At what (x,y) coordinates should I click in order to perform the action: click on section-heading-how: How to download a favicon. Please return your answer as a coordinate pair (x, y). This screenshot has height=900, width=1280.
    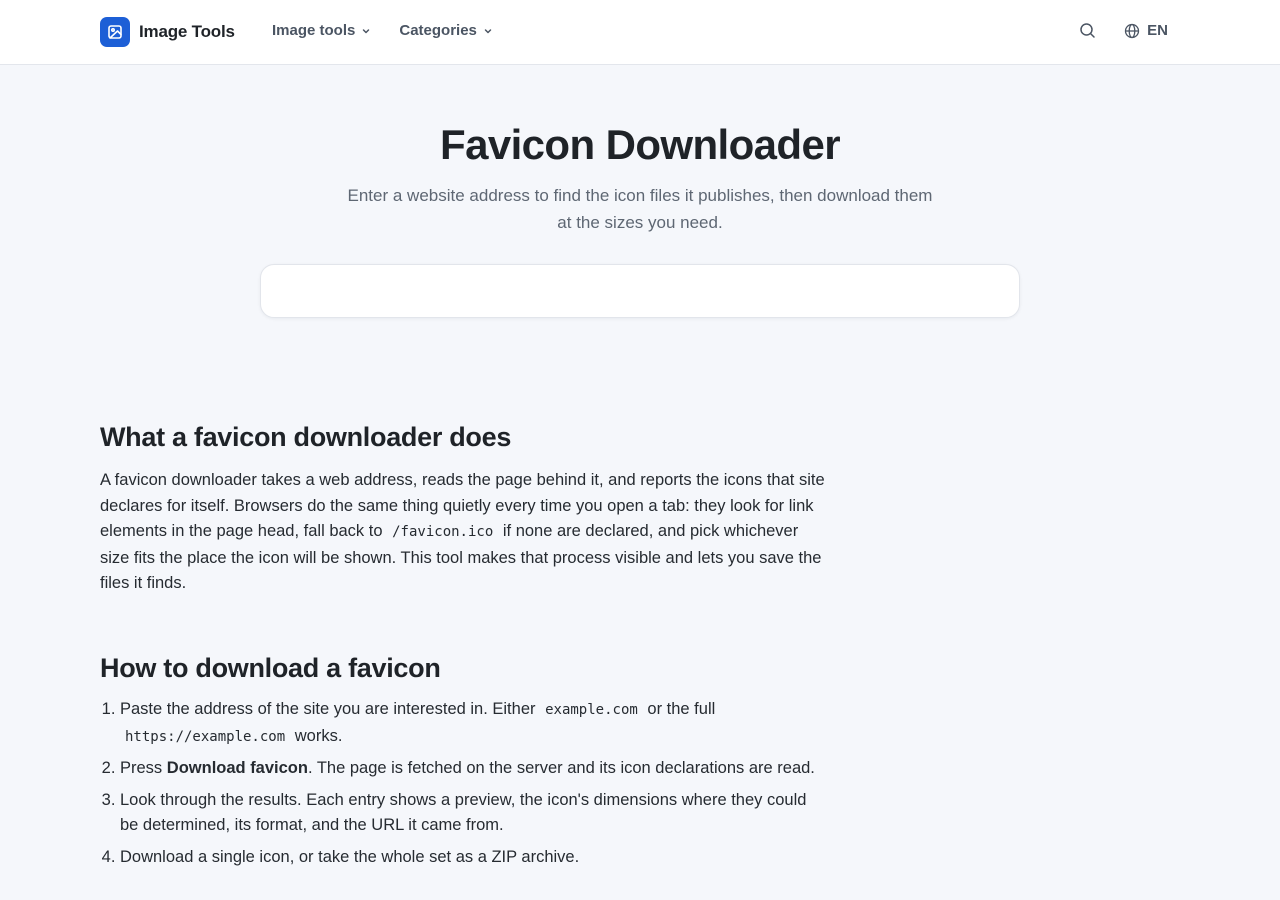
    Looking at the image, I should click on (270, 667).